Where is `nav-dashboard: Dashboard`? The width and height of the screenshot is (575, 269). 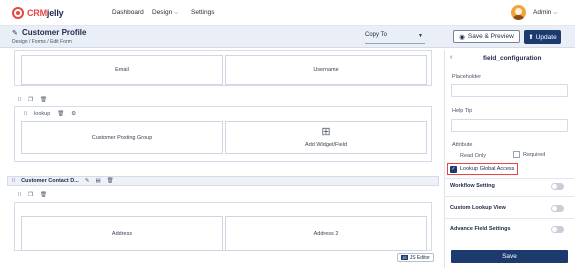 nav-dashboard: Dashboard is located at coordinates (128, 12).